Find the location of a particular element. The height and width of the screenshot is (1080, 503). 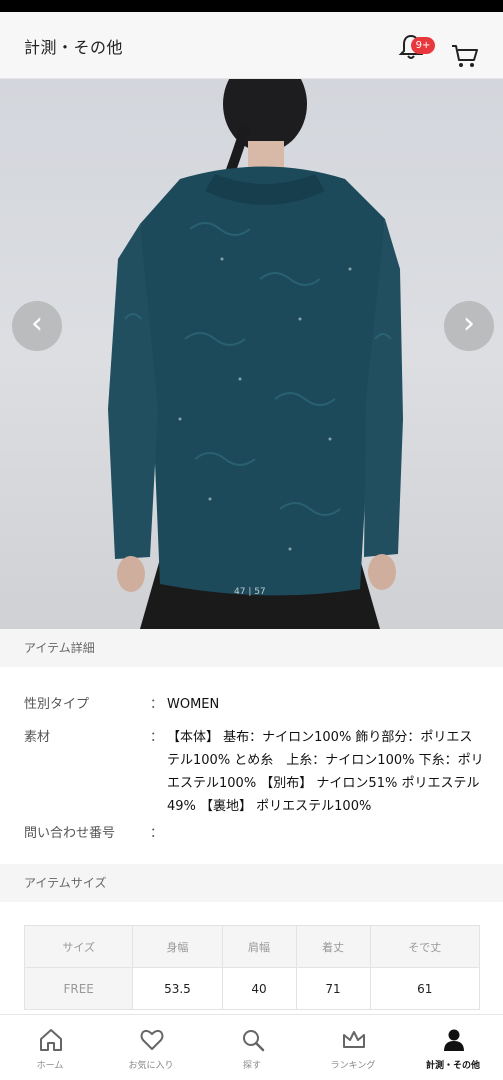

status-bar is located at coordinates (251, 6).